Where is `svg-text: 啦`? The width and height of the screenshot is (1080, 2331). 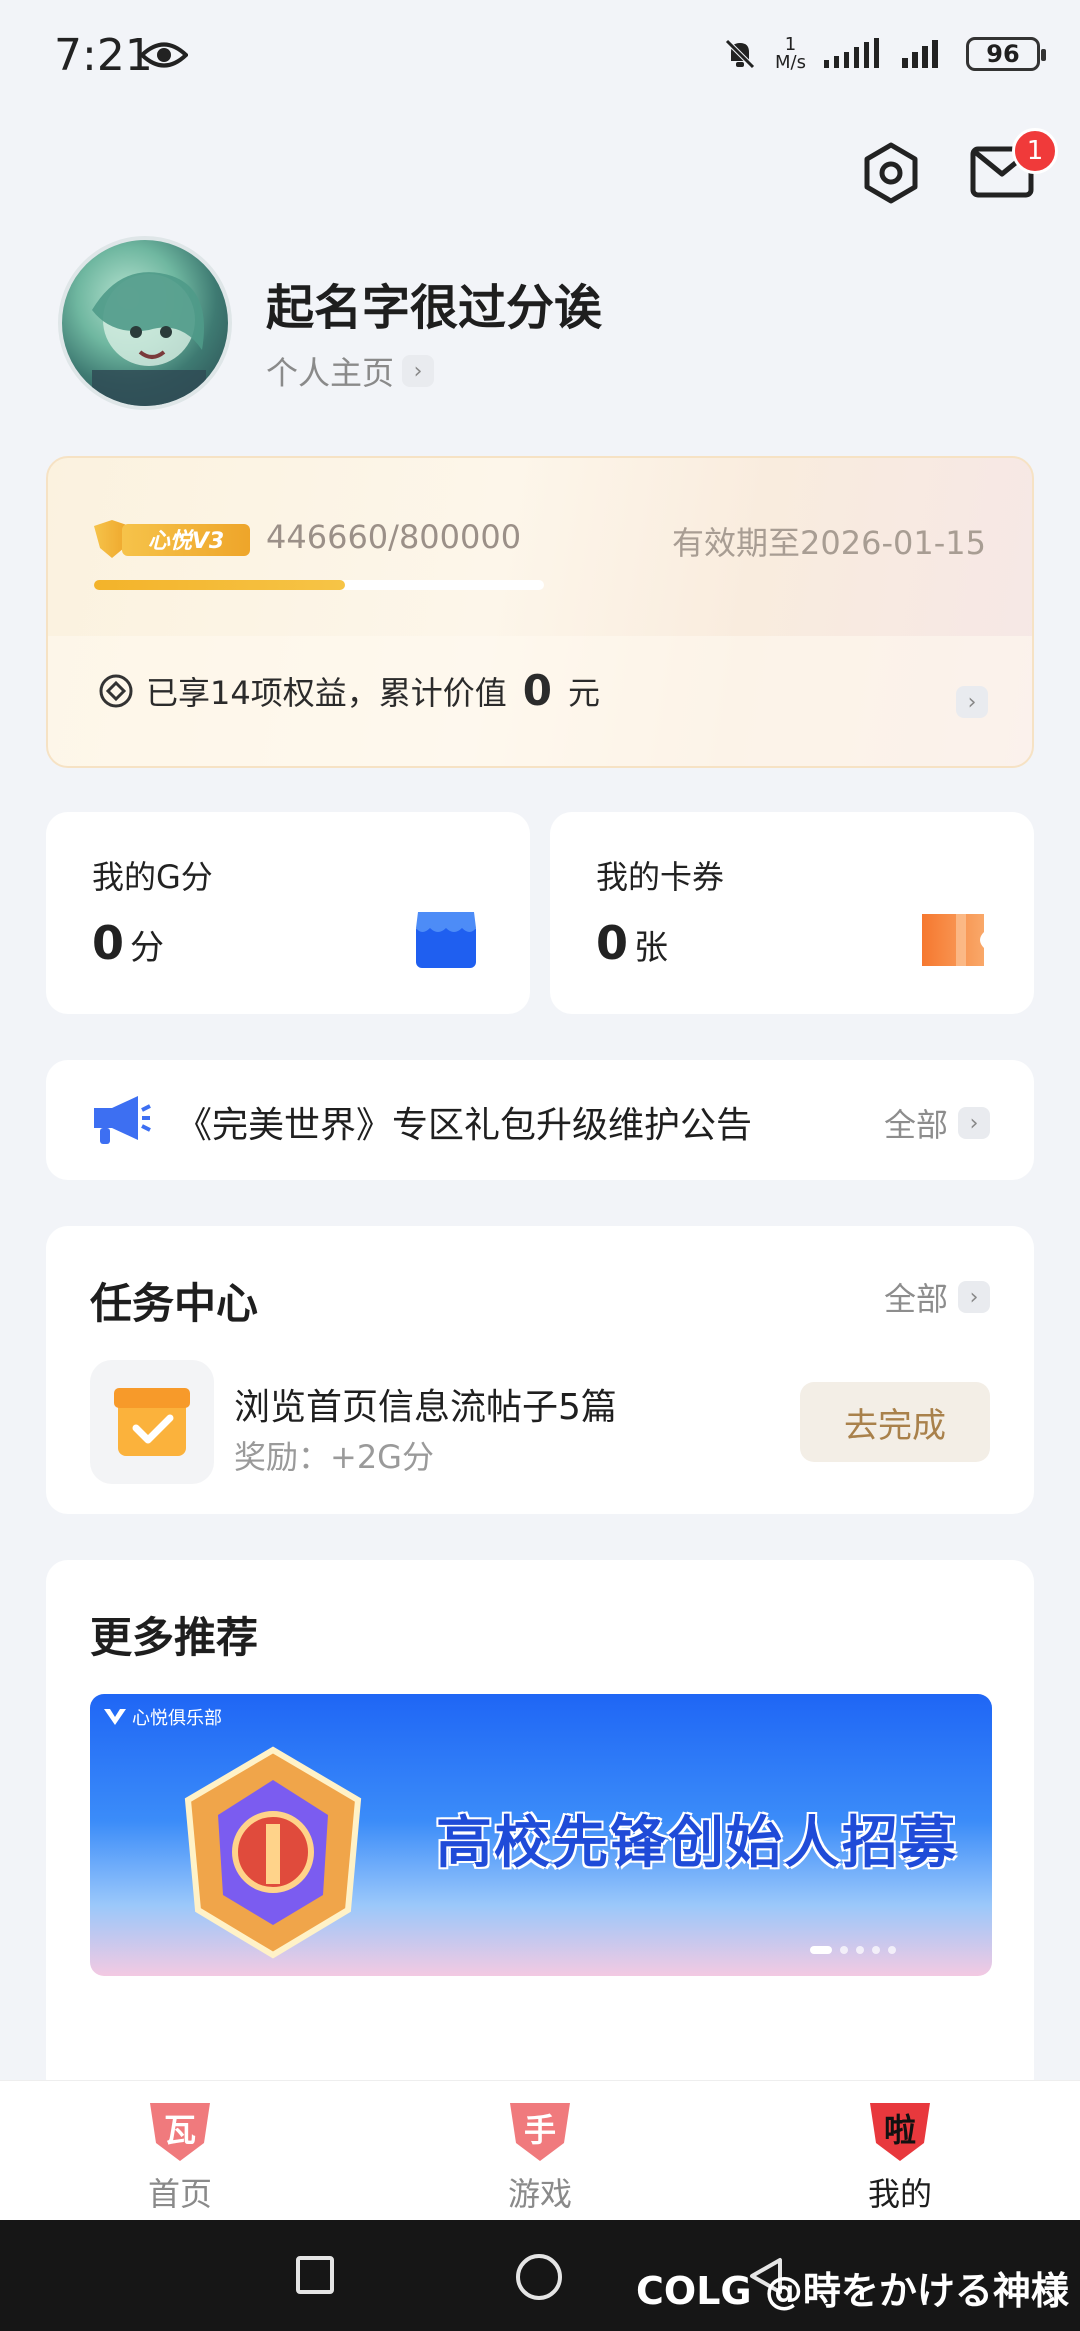
svg-text: 啦 is located at coordinates (900, 2130).